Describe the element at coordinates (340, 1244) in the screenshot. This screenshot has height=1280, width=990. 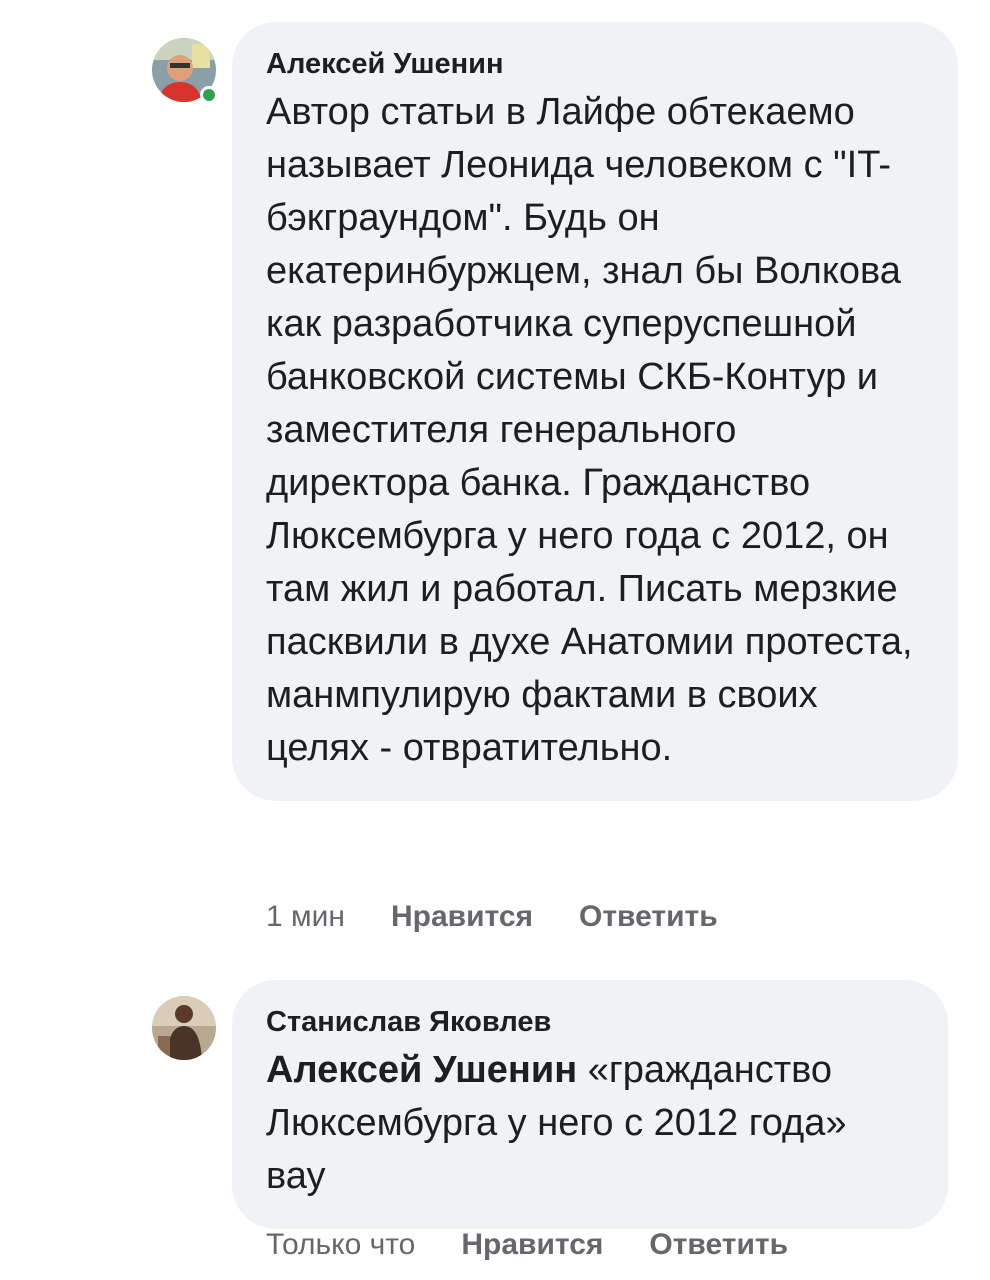
I see `comment-time: Только что` at that location.